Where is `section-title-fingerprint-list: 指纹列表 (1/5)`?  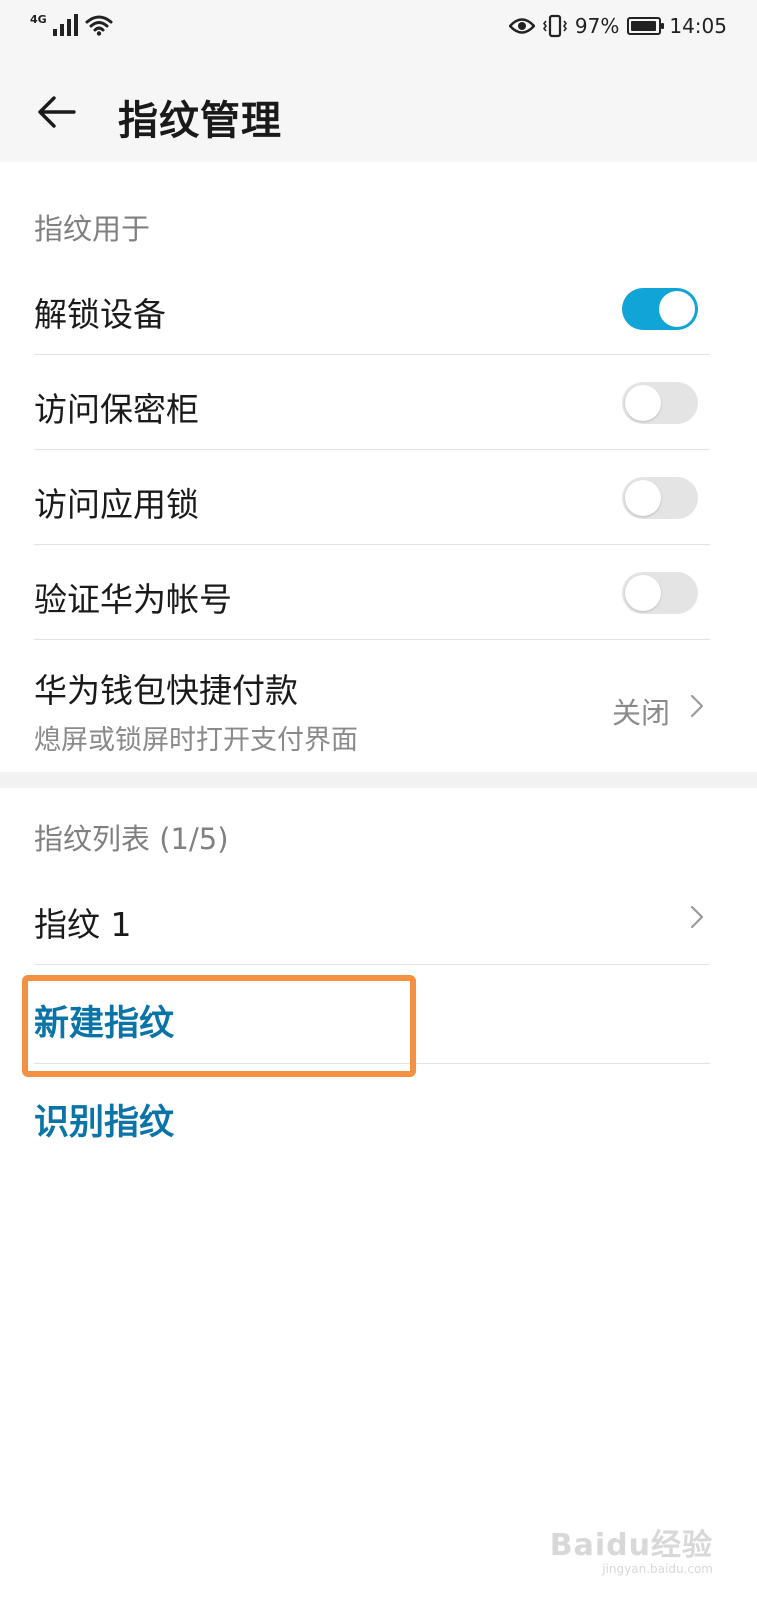
section-title-fingerprint-list: 指纹列表 (1/5) is located at coordinates (131, 839).